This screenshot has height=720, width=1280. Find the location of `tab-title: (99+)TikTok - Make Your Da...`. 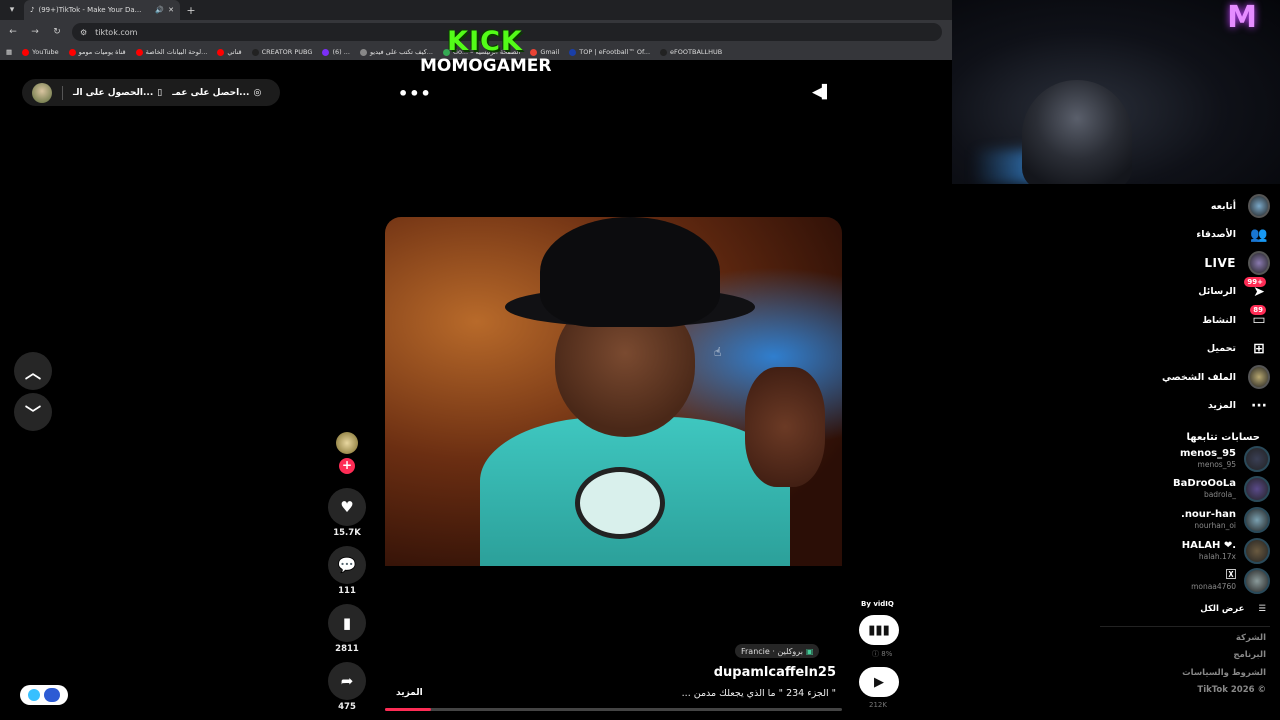

tab-title: (99+)TikTok - Make Your Da... is located at coordinates (90, 10).